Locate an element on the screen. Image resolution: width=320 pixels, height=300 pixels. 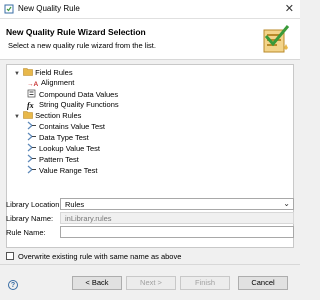
page-title: New Quality Rule Wizard Selection is located at coordinates (76, 32).